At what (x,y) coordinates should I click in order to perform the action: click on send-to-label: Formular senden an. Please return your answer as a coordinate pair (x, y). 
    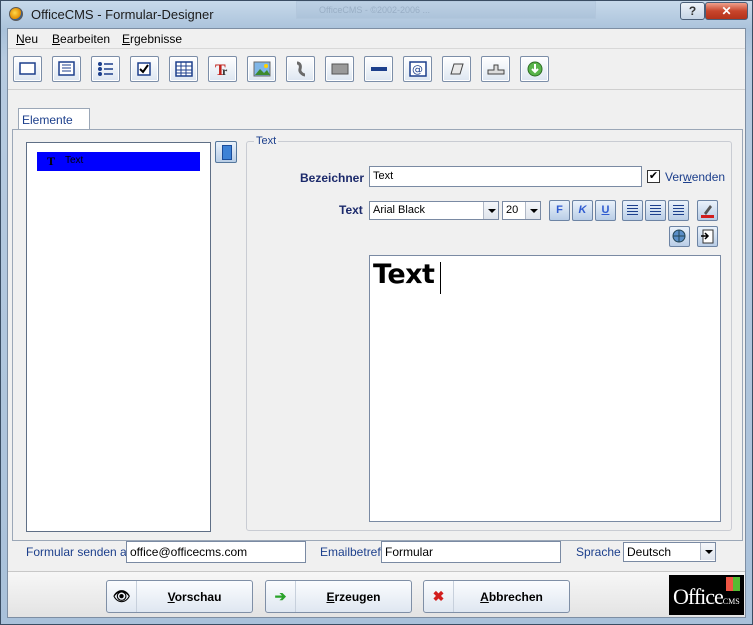
    Looking at the image, I should click on (80, 552).